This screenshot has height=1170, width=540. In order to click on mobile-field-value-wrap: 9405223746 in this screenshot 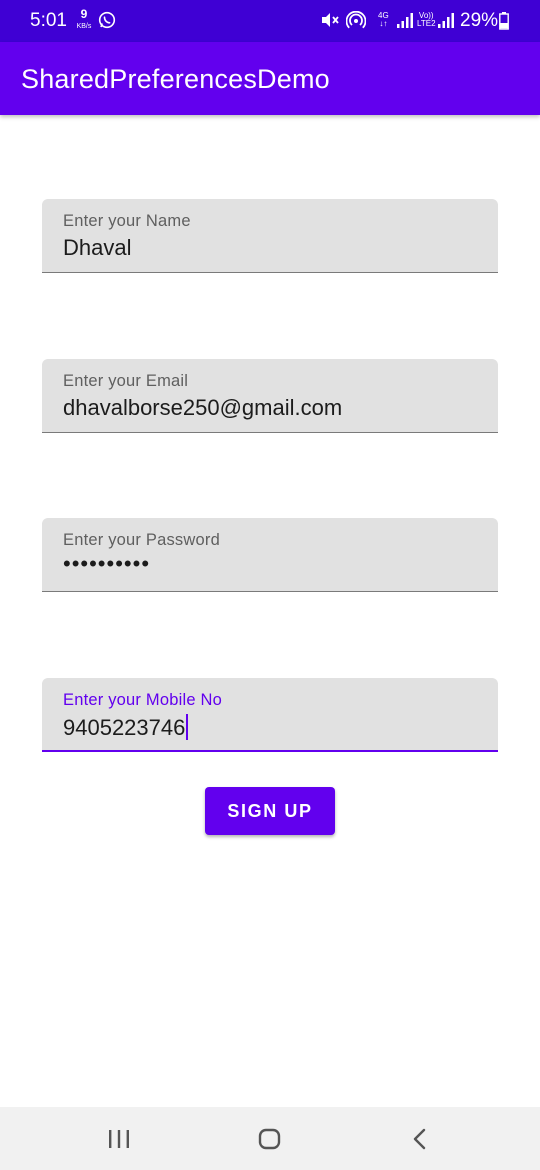, I will do `click(126, 727)`.